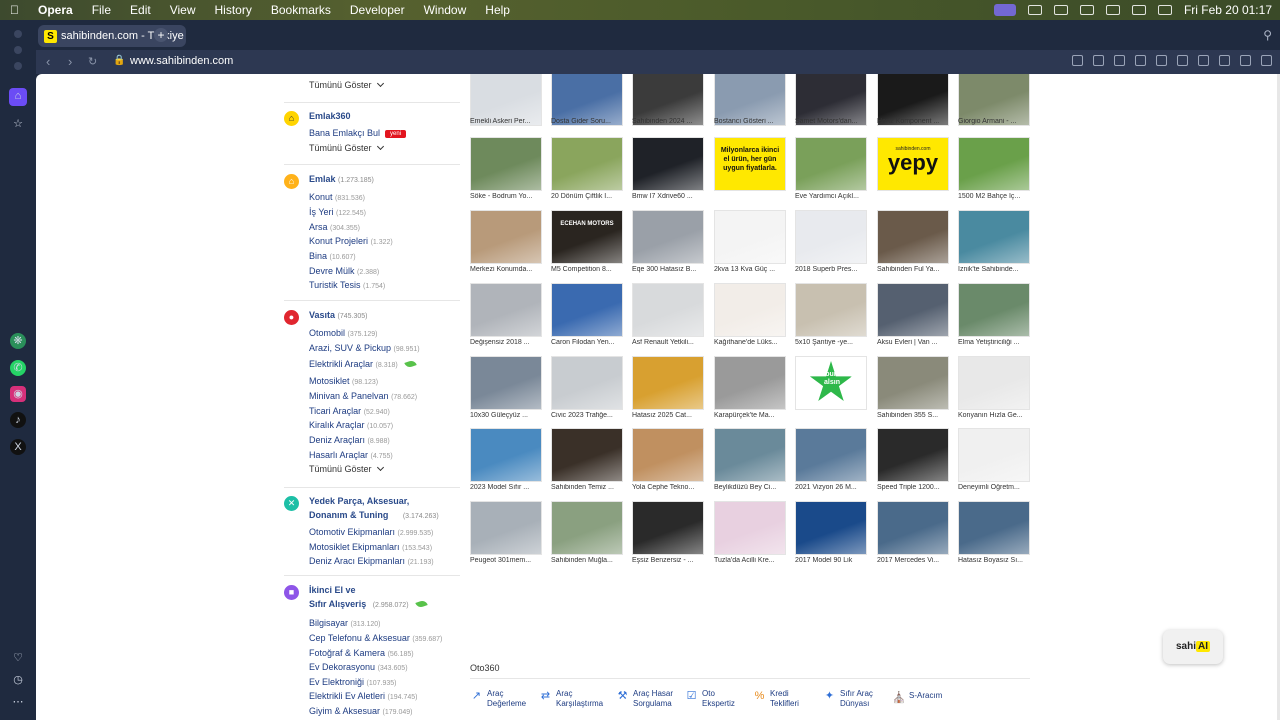 Image resolution: width=1280 pixels, height=720 pixels. What do you see at coordinates (368, 604) in the screenshot?
I see `category-title-line2: Sıfır Alışveriş (2.958.072)` at bounding box center [368, 604].